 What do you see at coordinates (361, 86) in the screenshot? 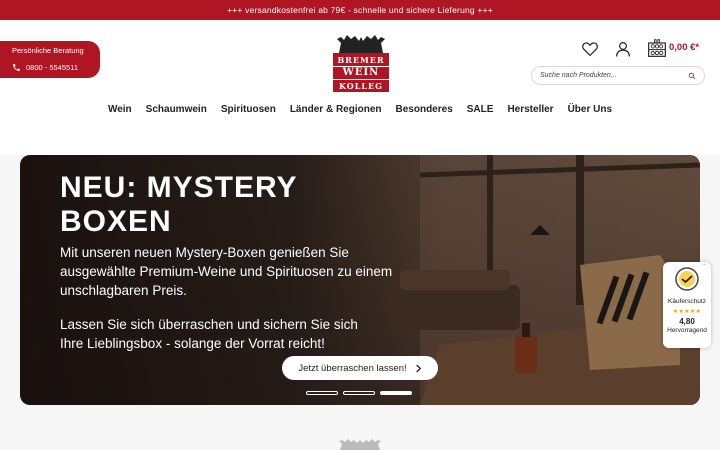
I see `logo-line-3: KOLLEG` at bounding box center [361, 86].